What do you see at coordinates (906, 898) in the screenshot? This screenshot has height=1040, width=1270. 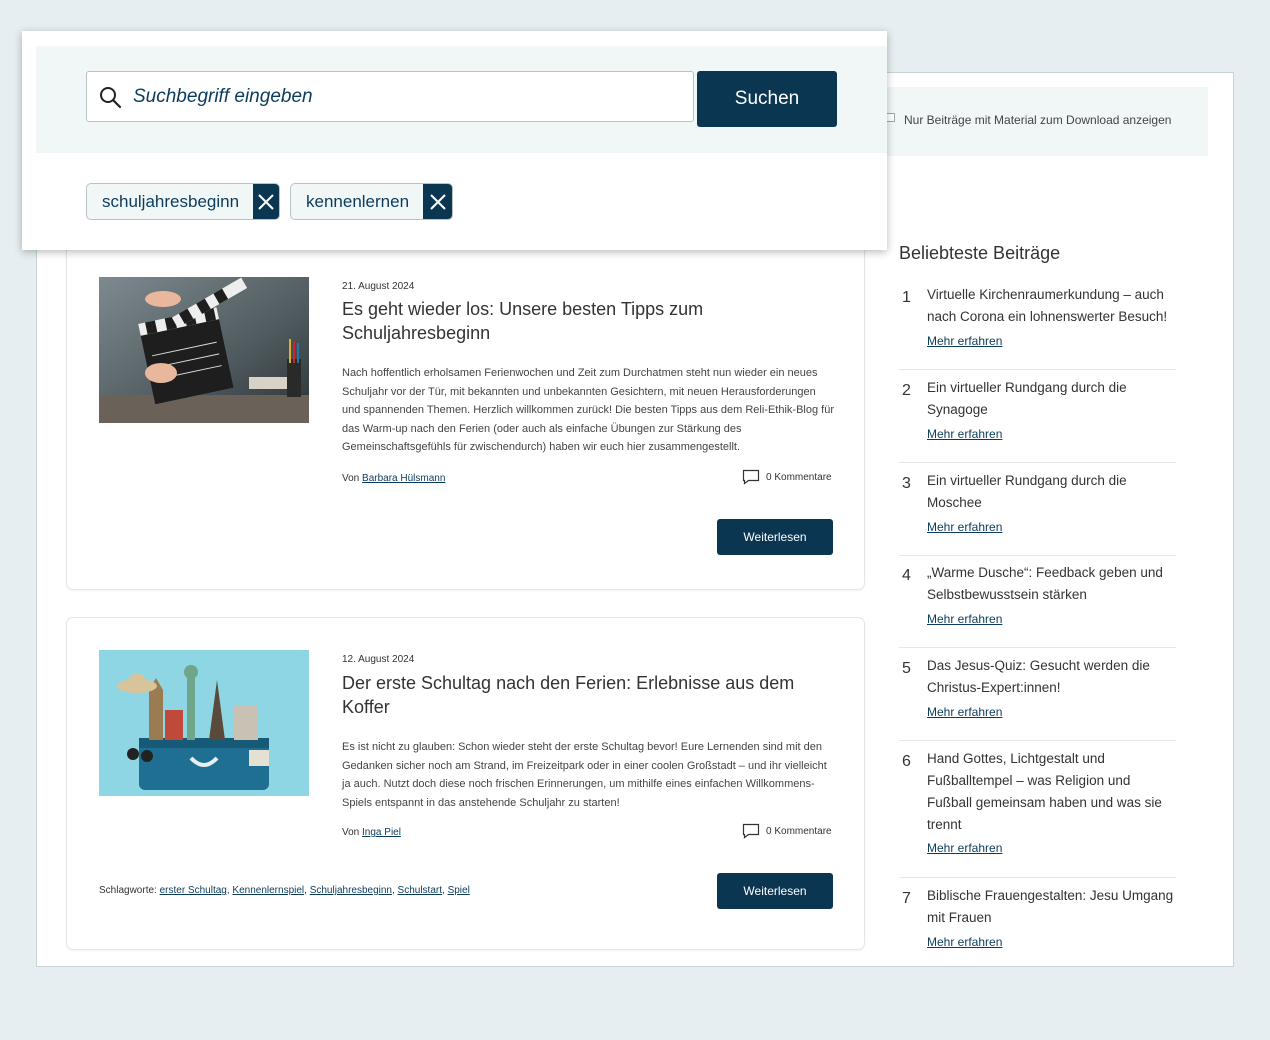 I see `popular-post-number: 7` at bounding box center [906, 898].